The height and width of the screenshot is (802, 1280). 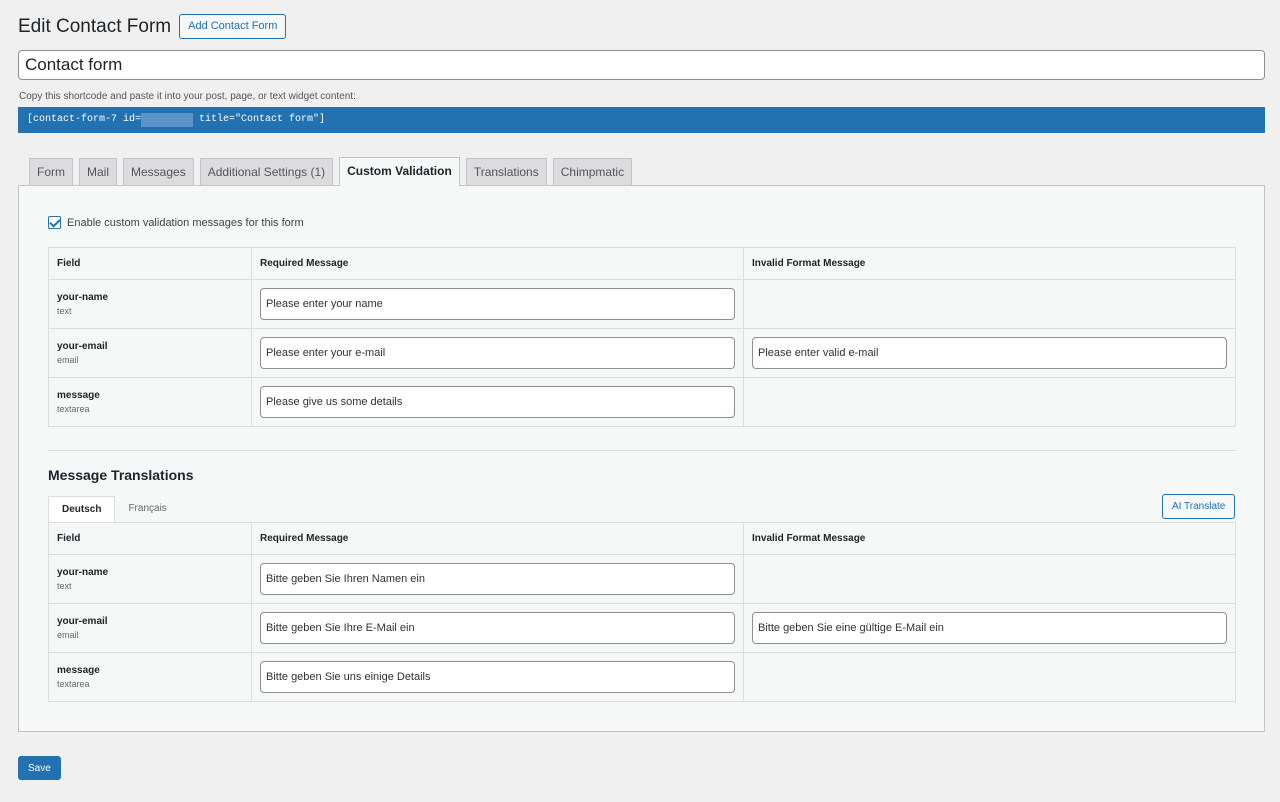 I want to click on tab-messages: Messages, so click(x=158, y=172).